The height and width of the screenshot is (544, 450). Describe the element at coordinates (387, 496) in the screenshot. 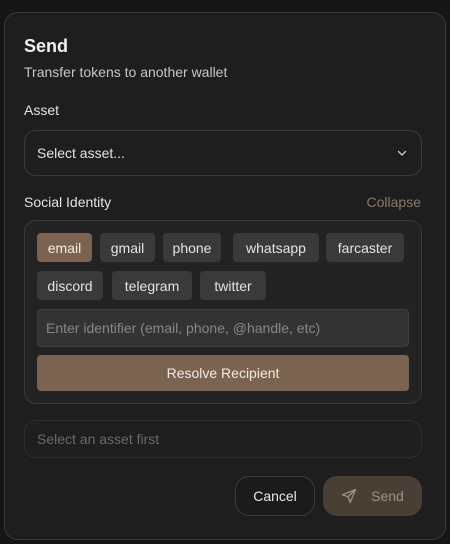

I see `send-button-label: Send` at that location.